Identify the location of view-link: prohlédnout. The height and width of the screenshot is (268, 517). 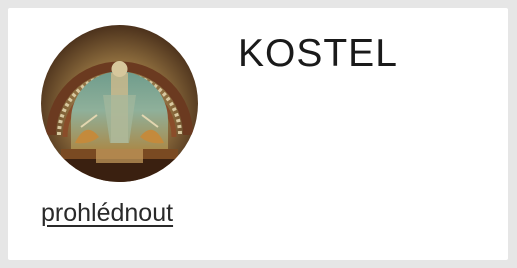
(107, 213).